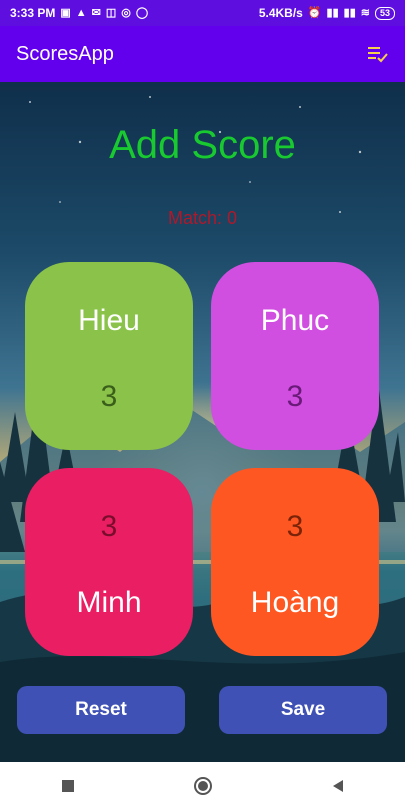 Image resolution: width=405 pixels, height=810 pixels. What do you see at coordinates (202, 13) in the screenshot?
I see `status-bar: 3:33 PM ▣ ▲ ✉ ◫ ◎ ◯ 5.4KB/s ⏰ ▮▮ ▮▮ ≋ 53` at bounding box center [202, 13].